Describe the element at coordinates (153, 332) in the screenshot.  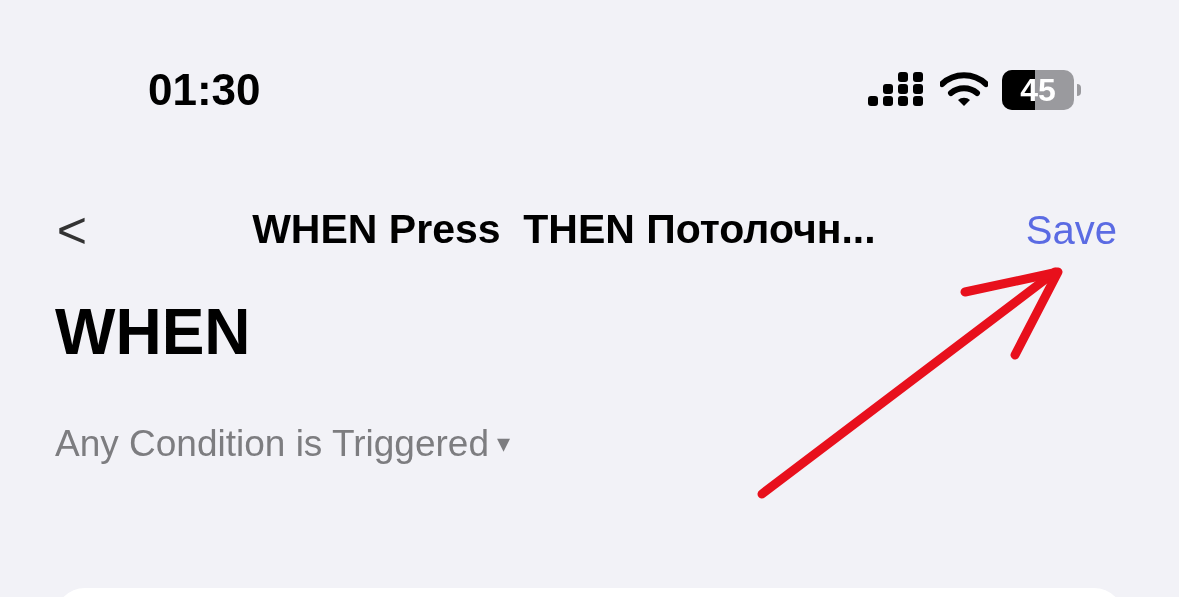
I see `section-title: WHEN` at that location.